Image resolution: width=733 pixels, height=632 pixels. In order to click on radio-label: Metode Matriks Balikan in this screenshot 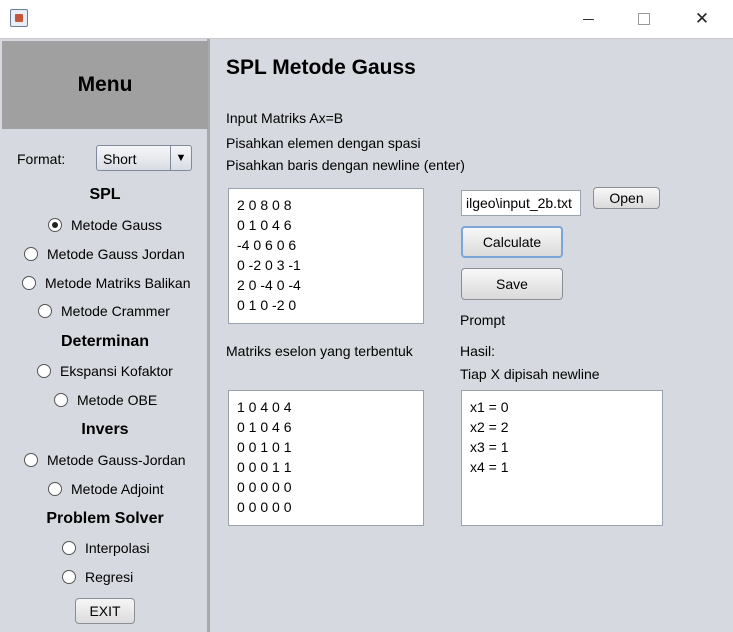, I will do `click(118, 283)`.